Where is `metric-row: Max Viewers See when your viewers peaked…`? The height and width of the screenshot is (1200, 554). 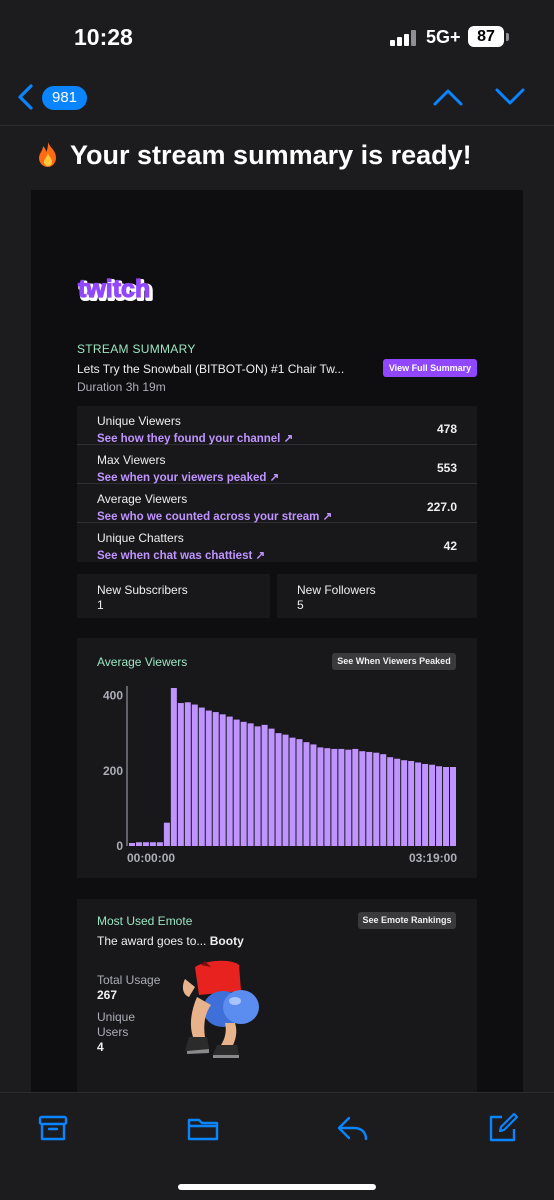 metric-row: Max Viewers See when your viewers peaked… is located at coordinates (277, 464).